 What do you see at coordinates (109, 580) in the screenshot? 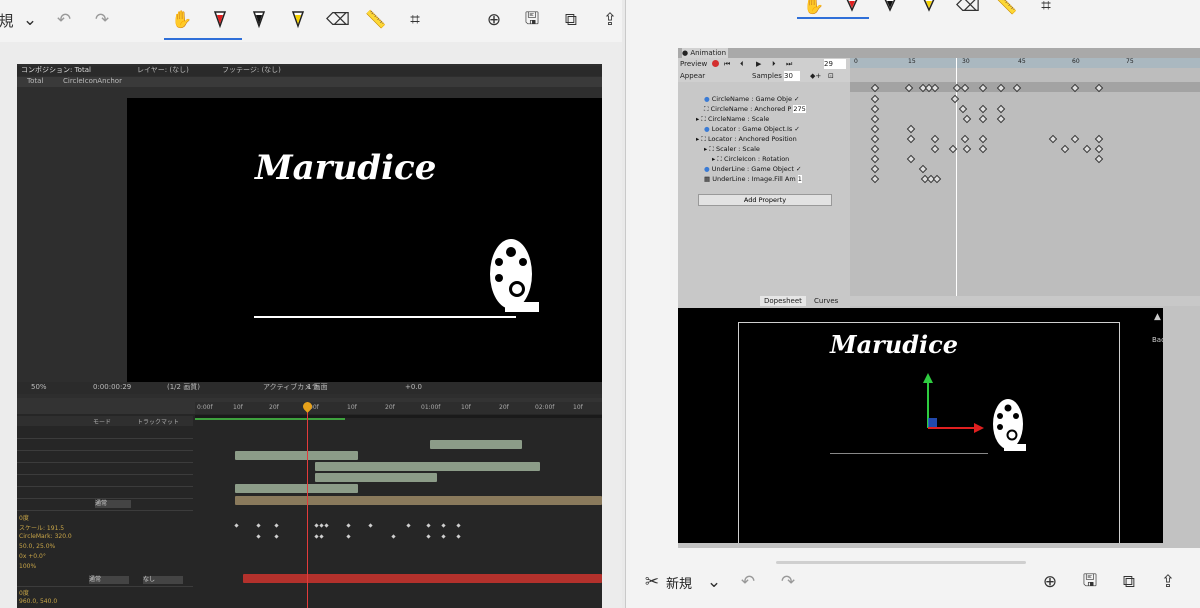
I see `mode-select: 通常` at bounding box center [109, 580].